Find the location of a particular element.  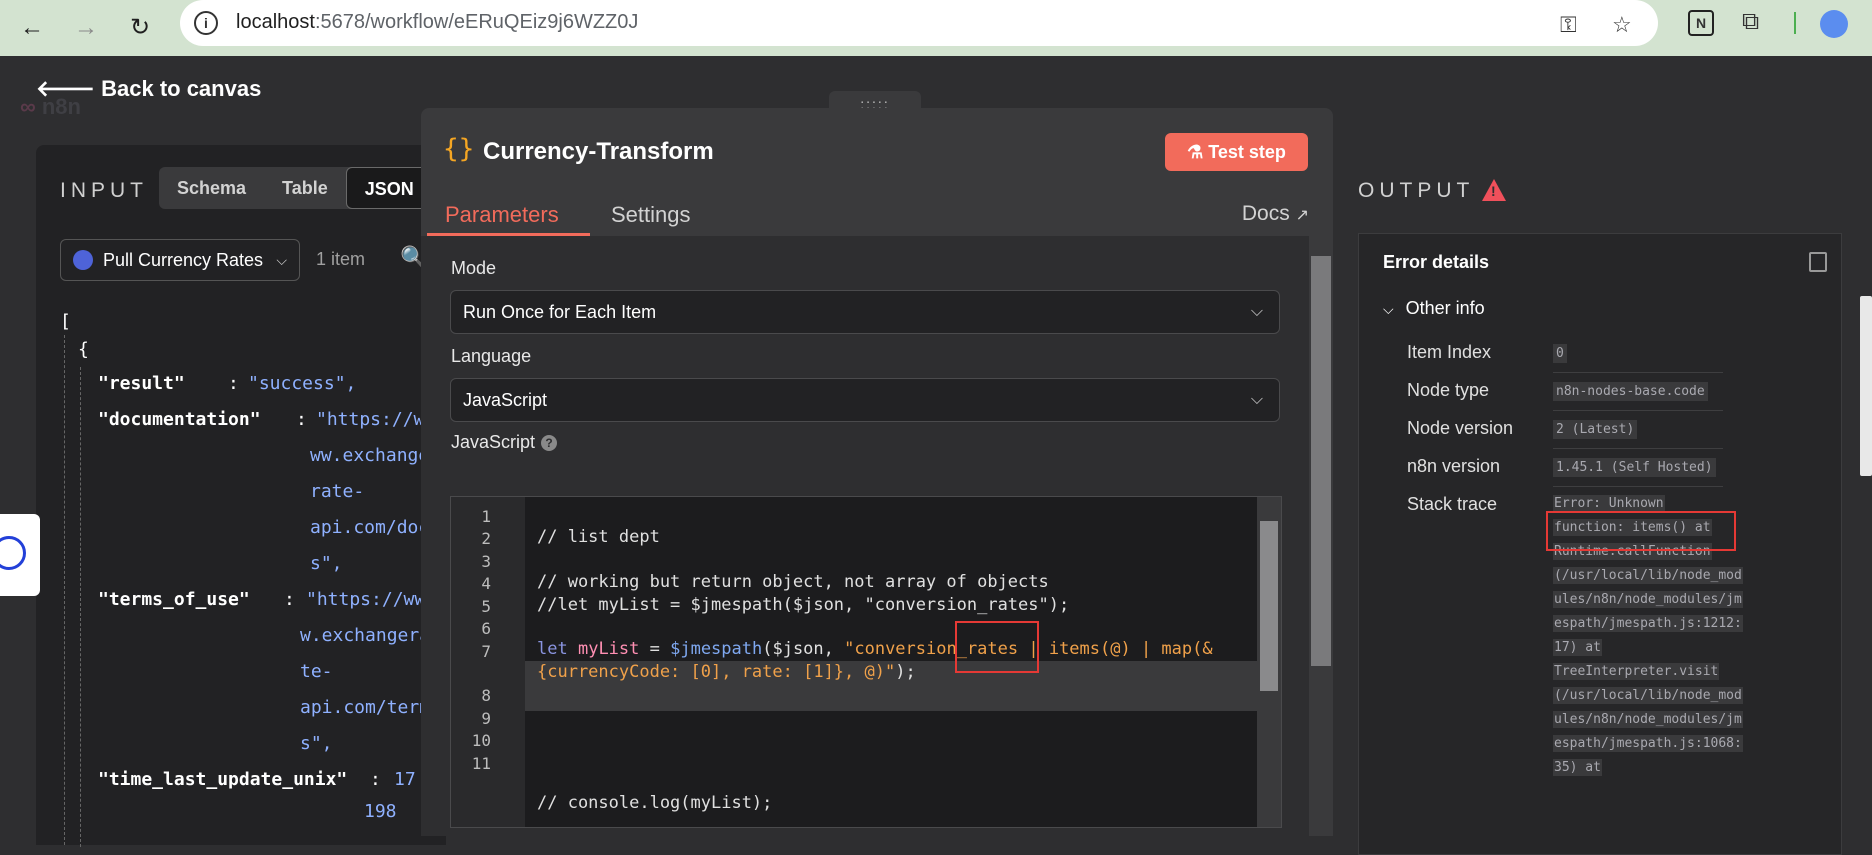

view-tabs: Schema Table JSON is located at coordinates (296, 188).